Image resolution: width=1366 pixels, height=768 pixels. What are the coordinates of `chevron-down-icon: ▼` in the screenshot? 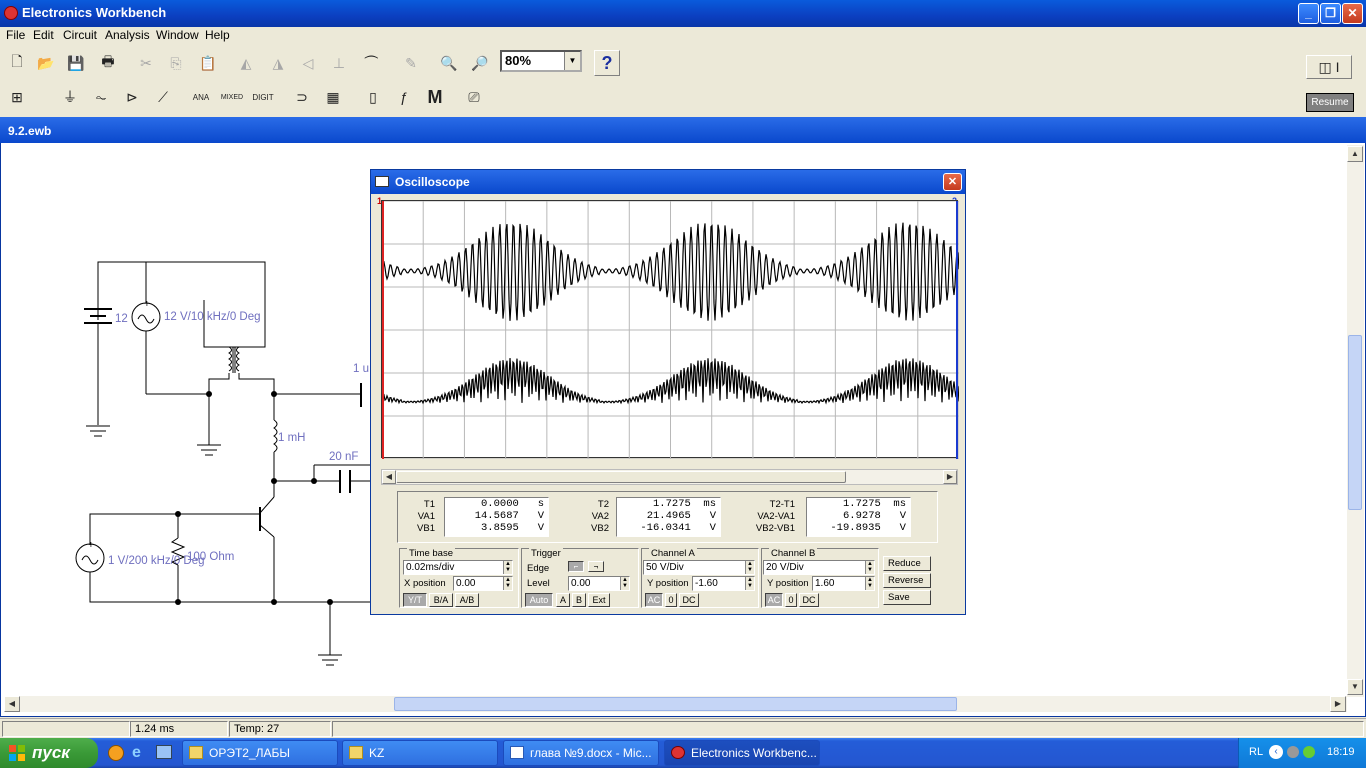 It's located at (572, 61).